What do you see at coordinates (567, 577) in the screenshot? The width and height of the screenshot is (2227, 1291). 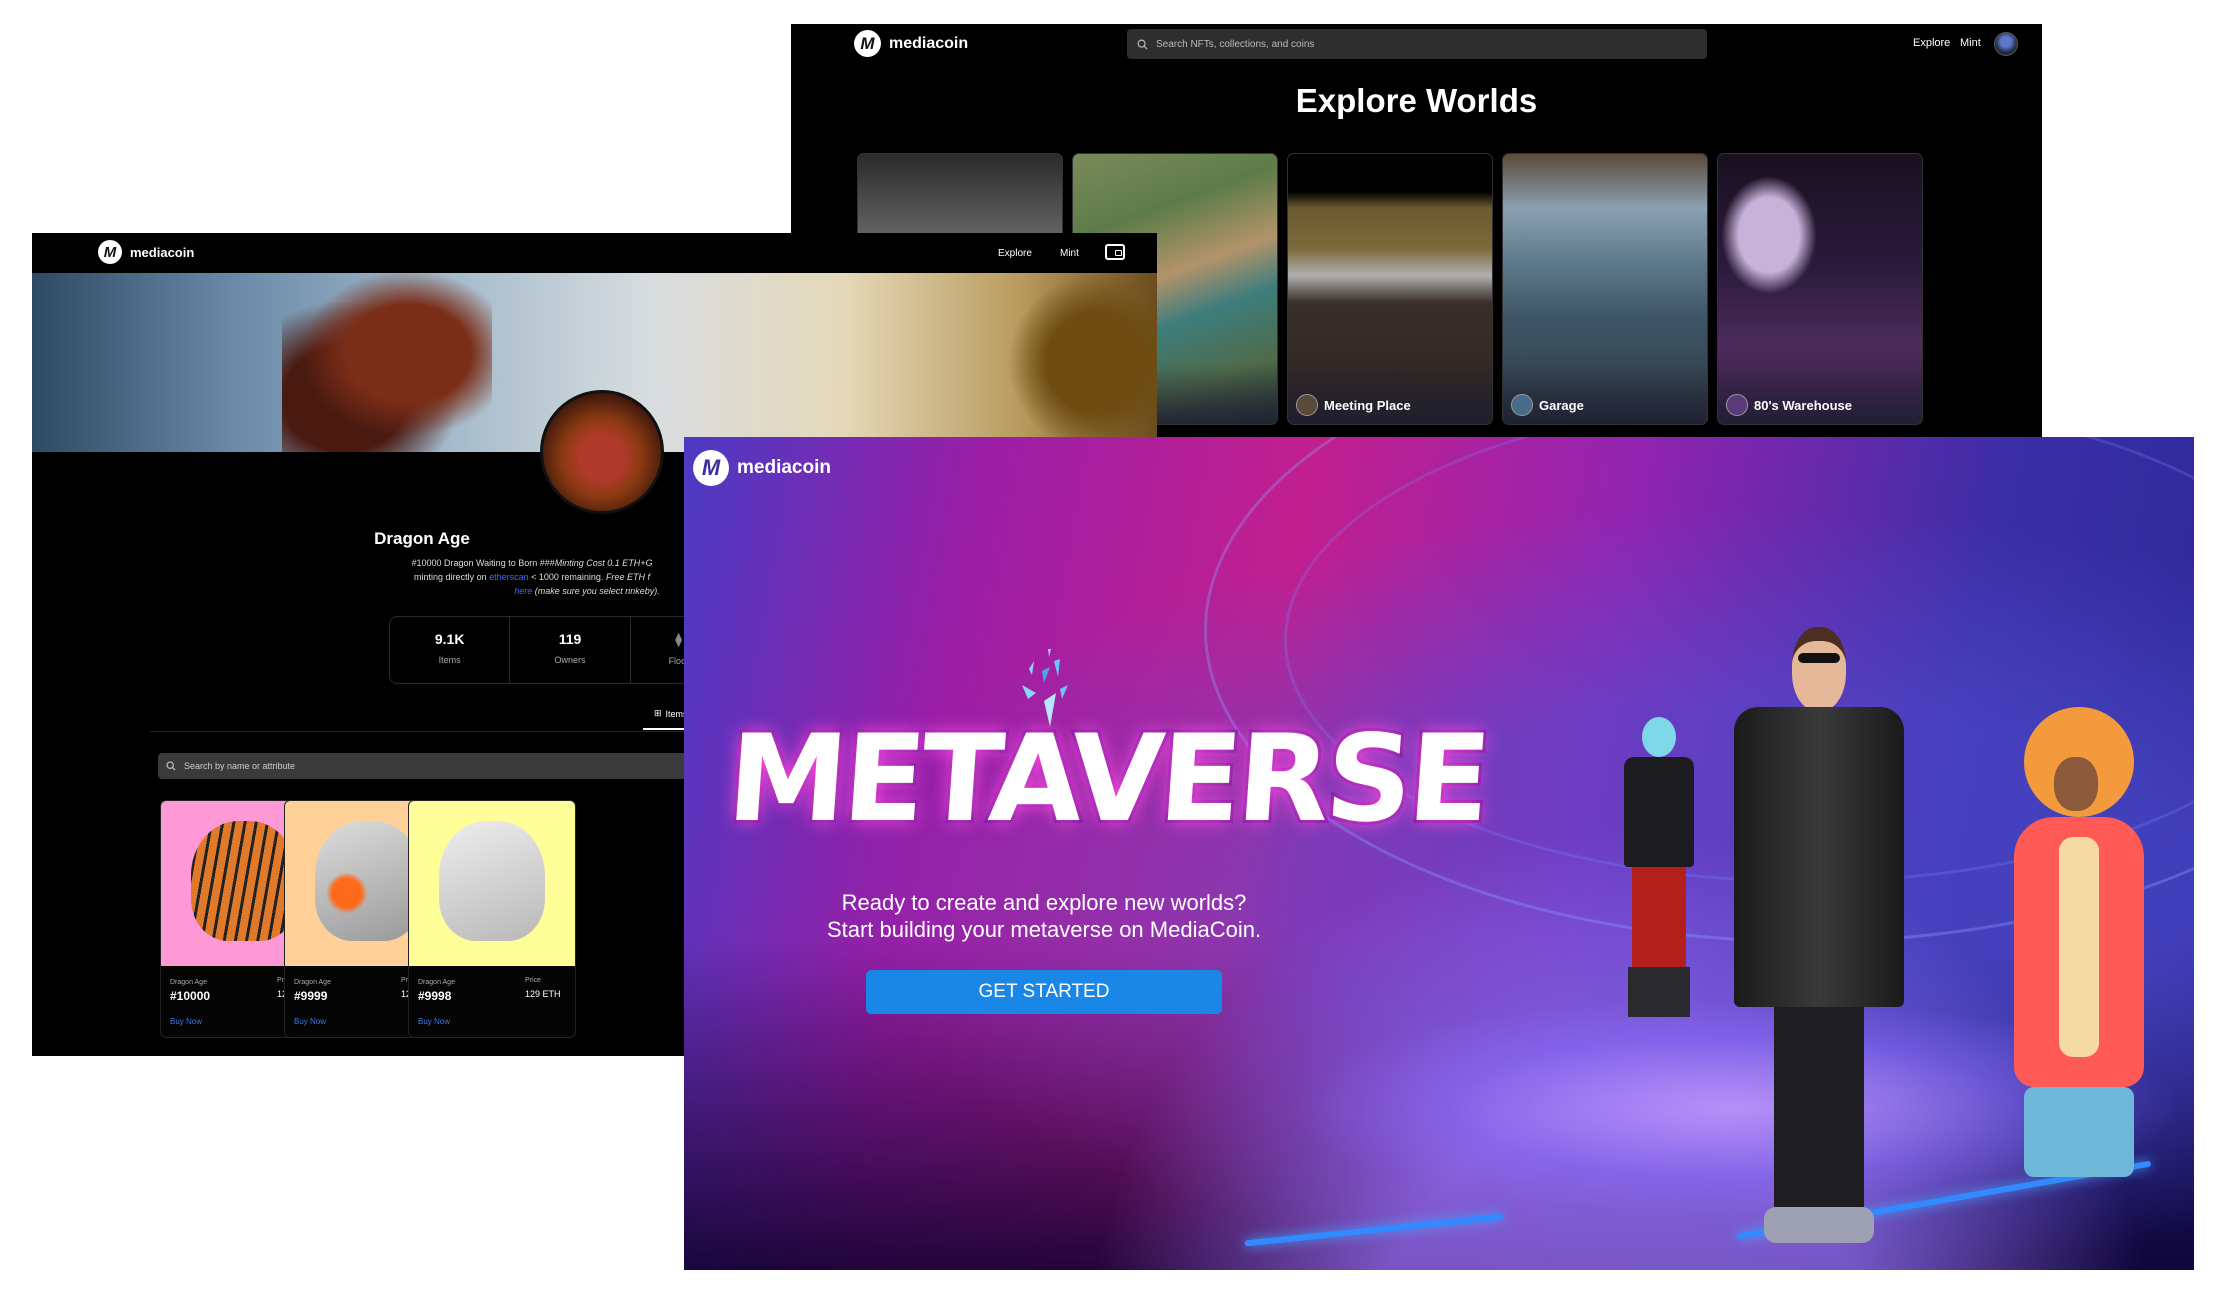 I see `desc-text: < 1000 remaining.` at bounding box center [567, 577].